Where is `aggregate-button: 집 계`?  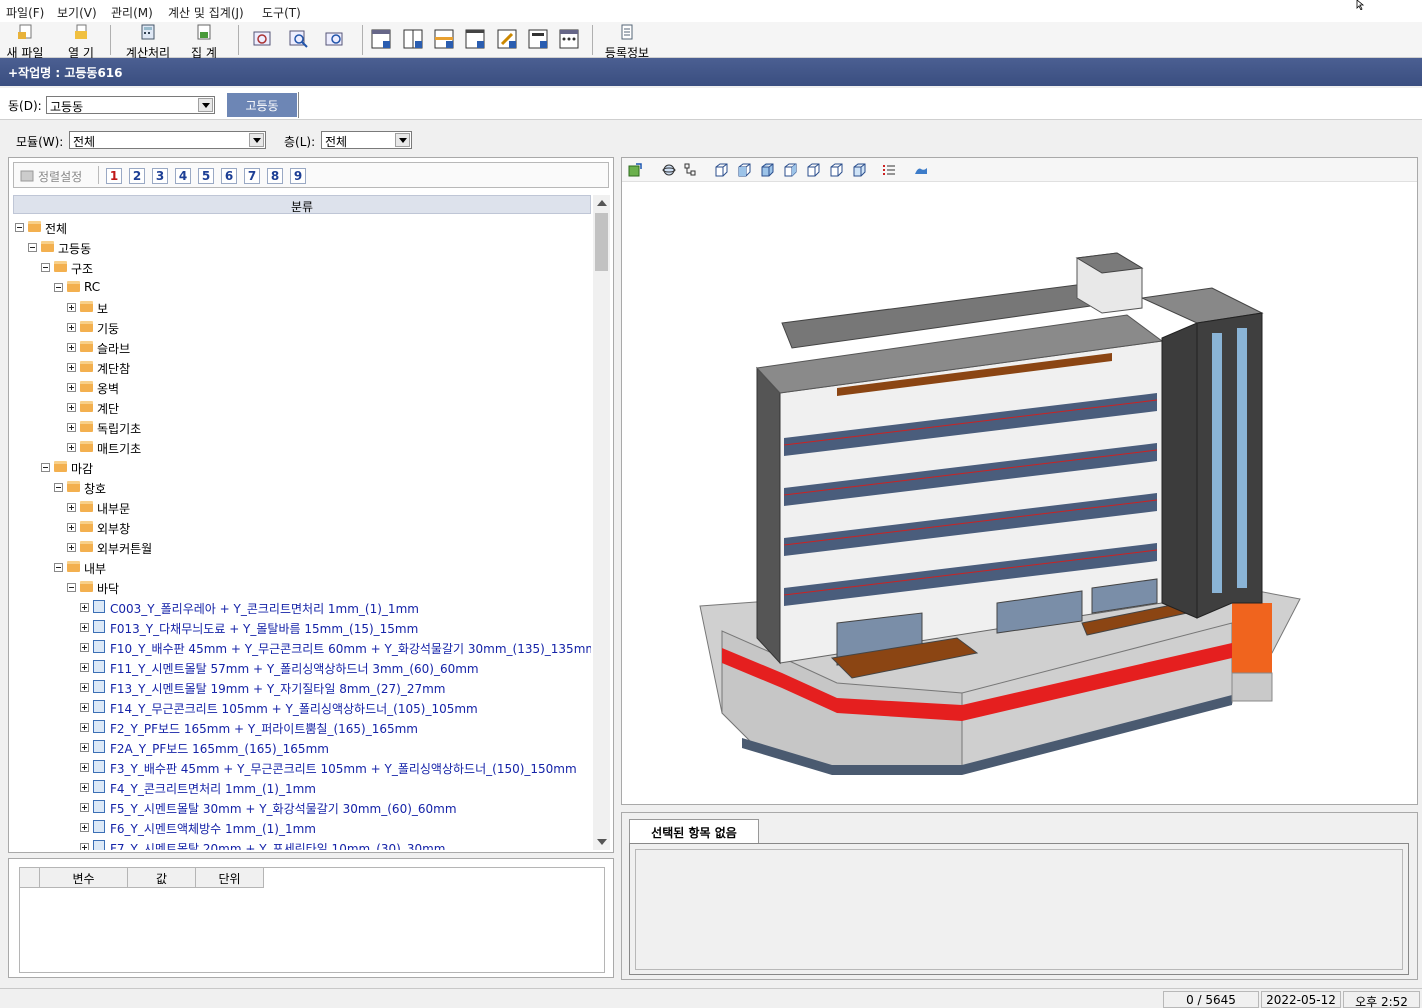
aggregate-button: 집 계 is located at coordinates (204, 42).